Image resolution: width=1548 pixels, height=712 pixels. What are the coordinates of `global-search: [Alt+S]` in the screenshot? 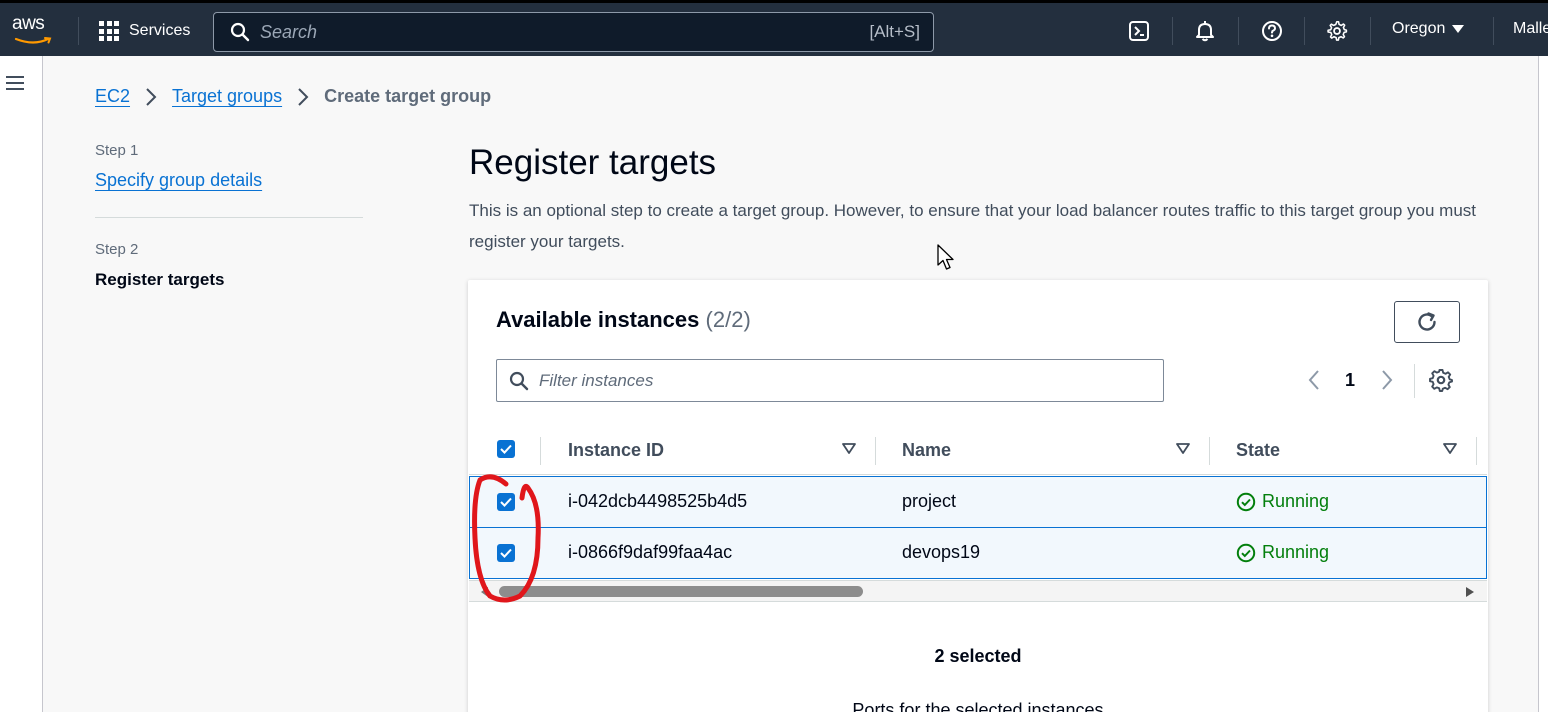 It's located at (573, 32).